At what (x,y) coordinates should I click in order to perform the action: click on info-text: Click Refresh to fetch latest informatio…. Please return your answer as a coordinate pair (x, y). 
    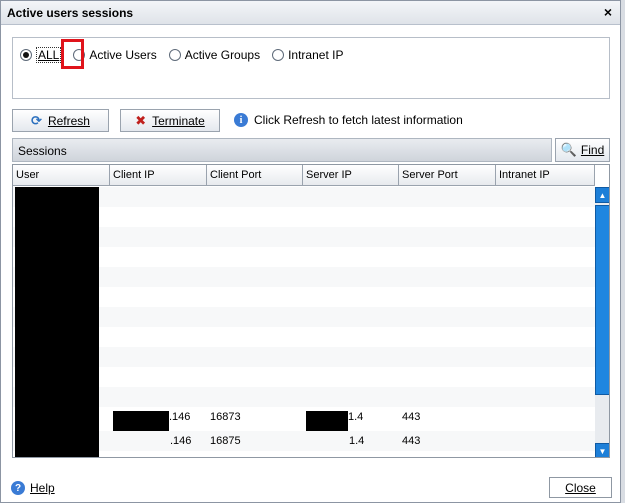
    Looking at the image, I should click on (358, 120).